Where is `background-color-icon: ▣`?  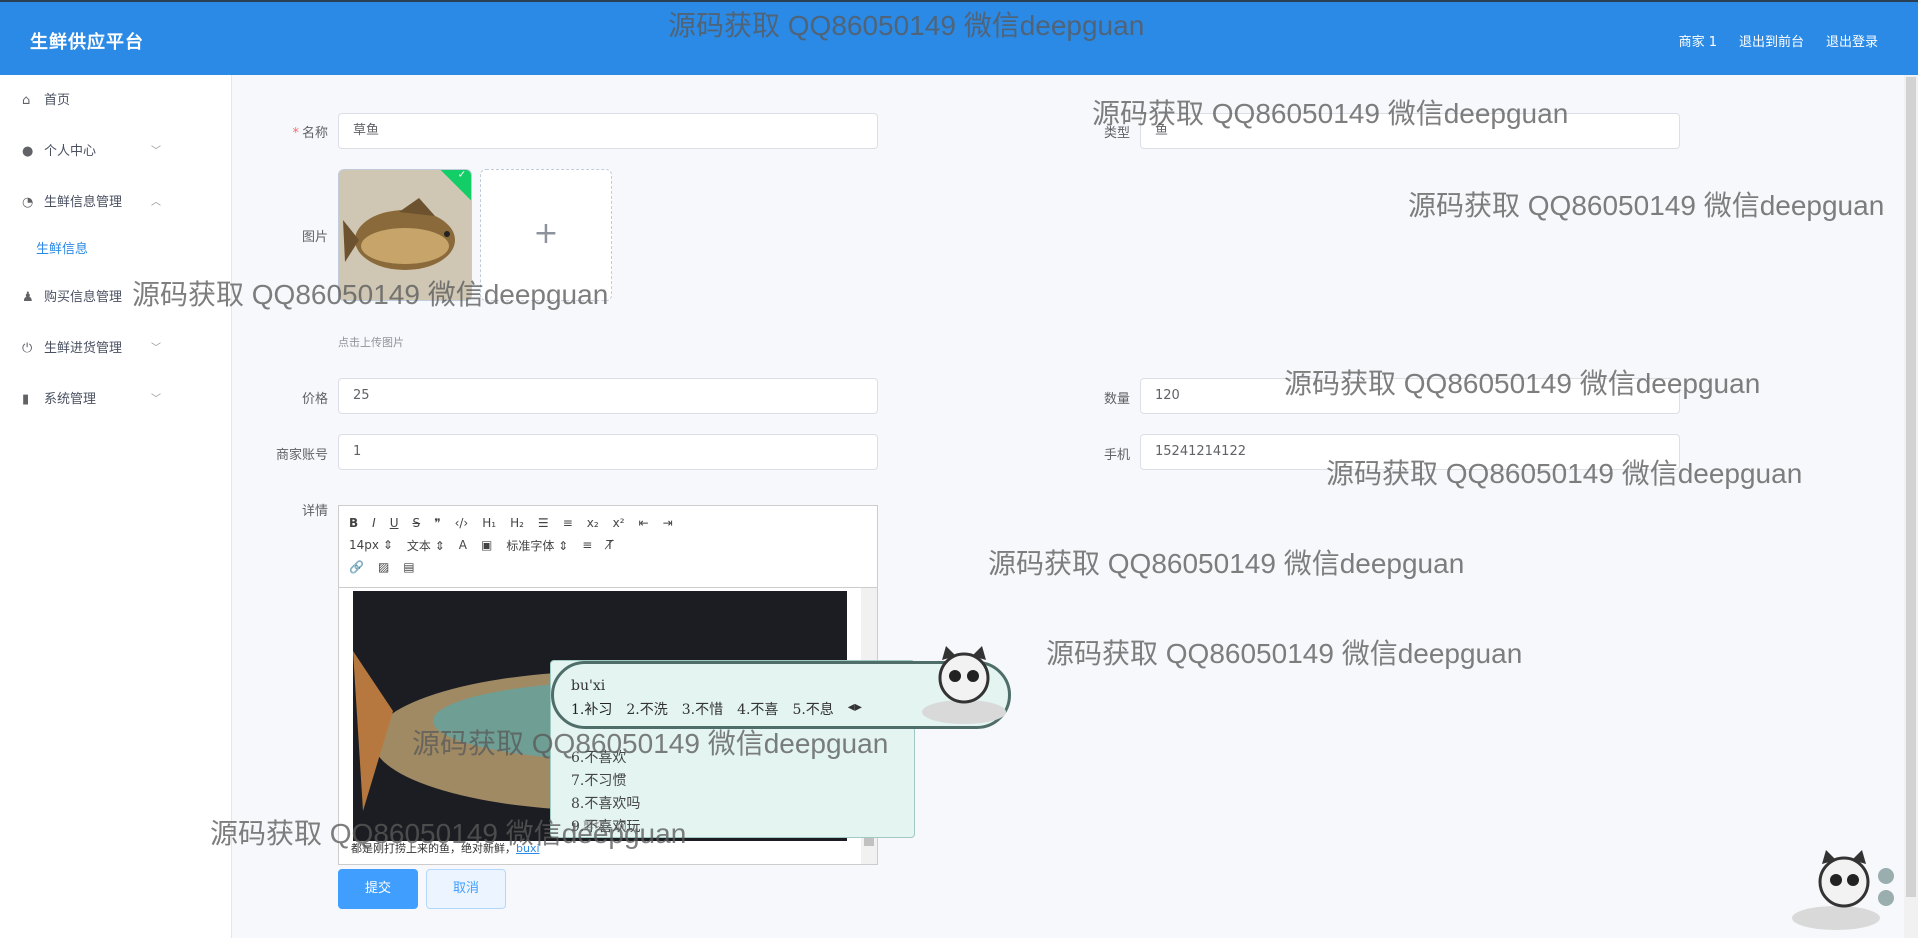
background-color-icon: ▣ is located at coordinates (486, 545).